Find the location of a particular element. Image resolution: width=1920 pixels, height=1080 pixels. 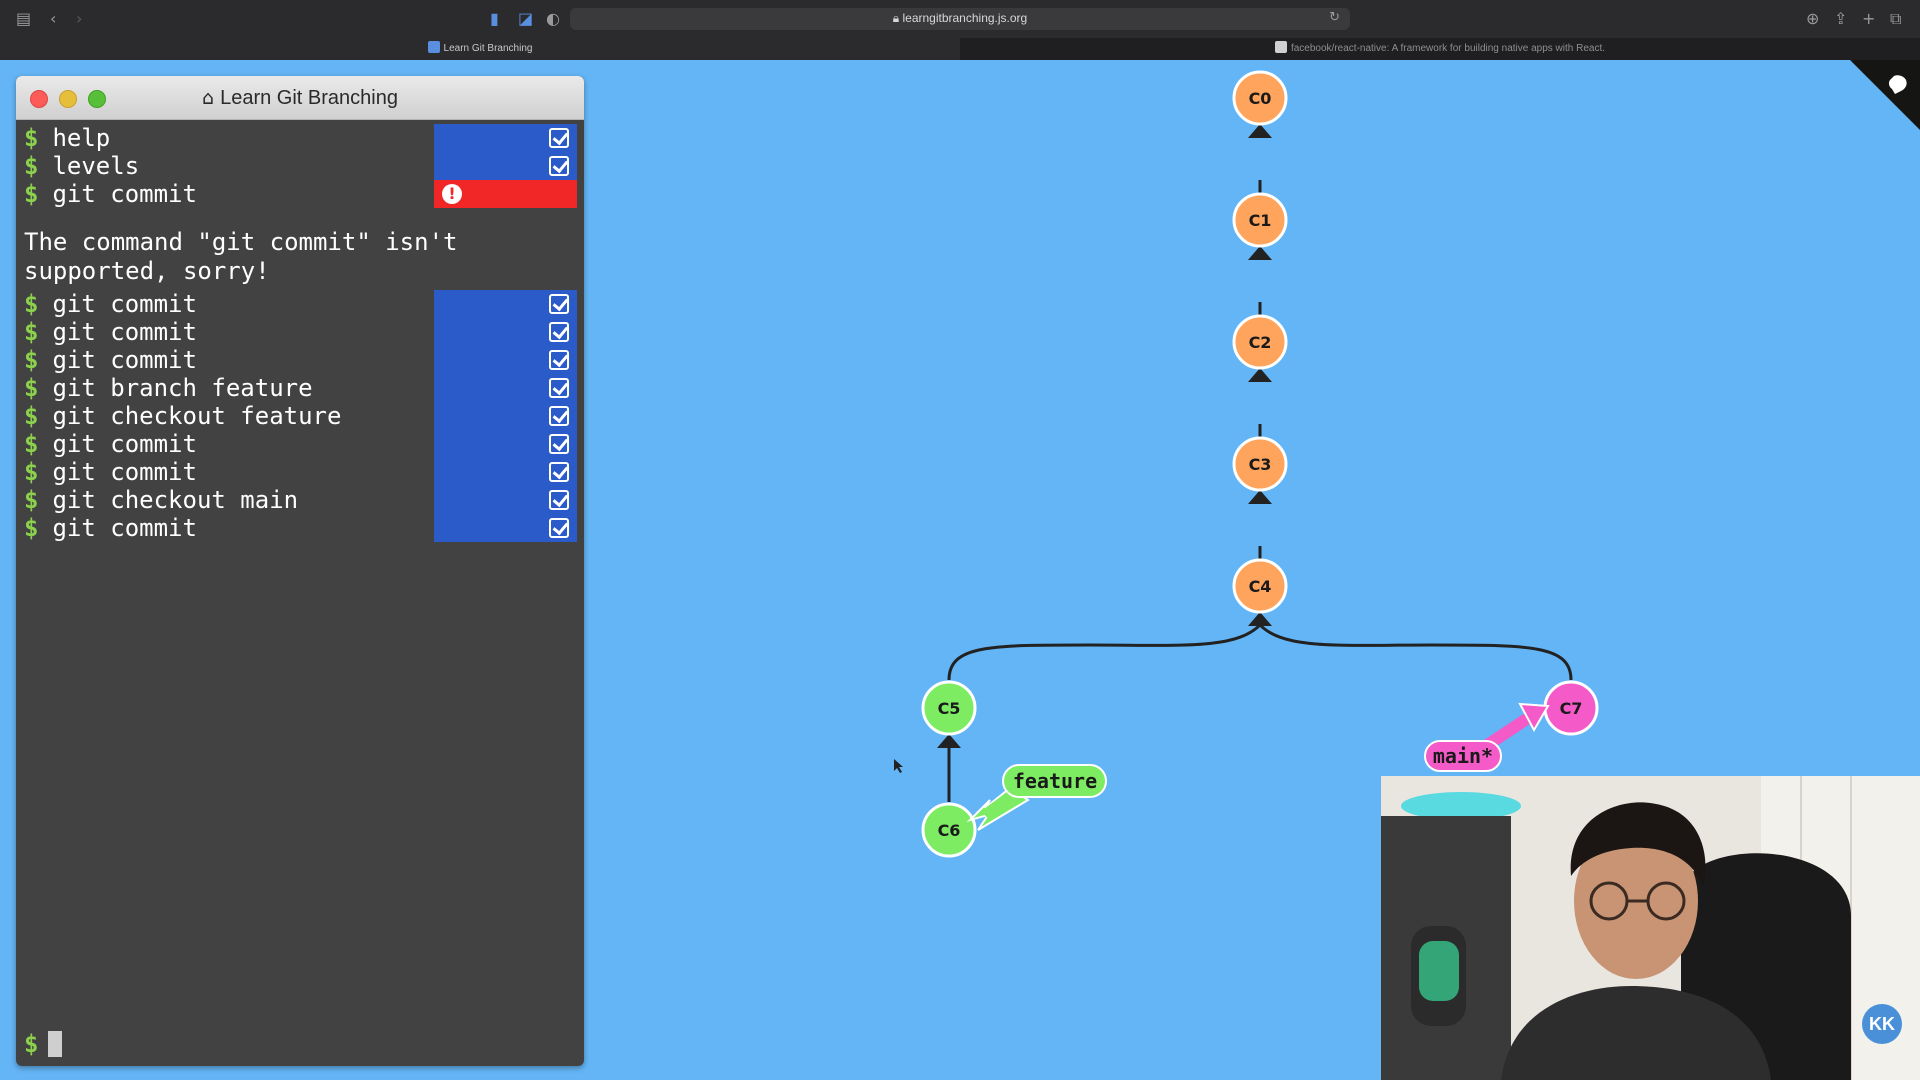

history-command: git checkout main is located at coordinates (175, 500).